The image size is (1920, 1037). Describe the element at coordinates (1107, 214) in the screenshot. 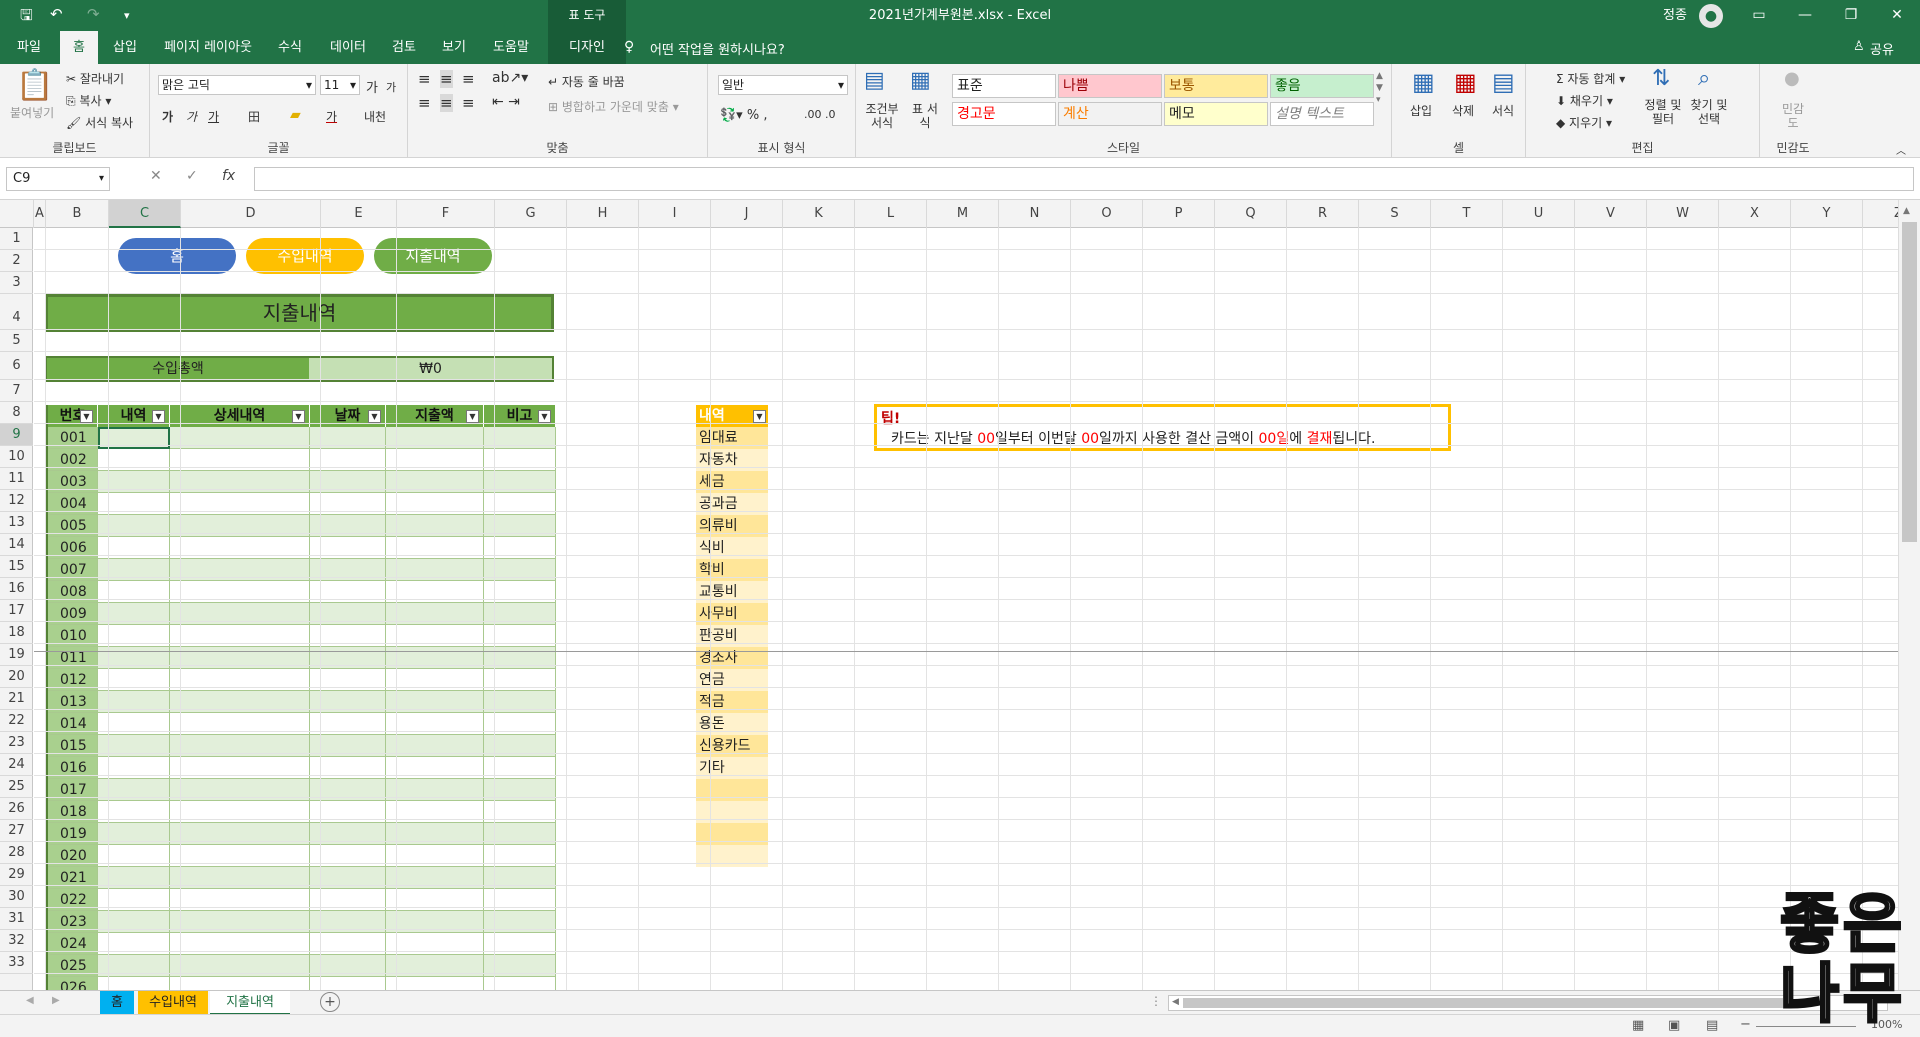

I see `column-header: O` at that location.